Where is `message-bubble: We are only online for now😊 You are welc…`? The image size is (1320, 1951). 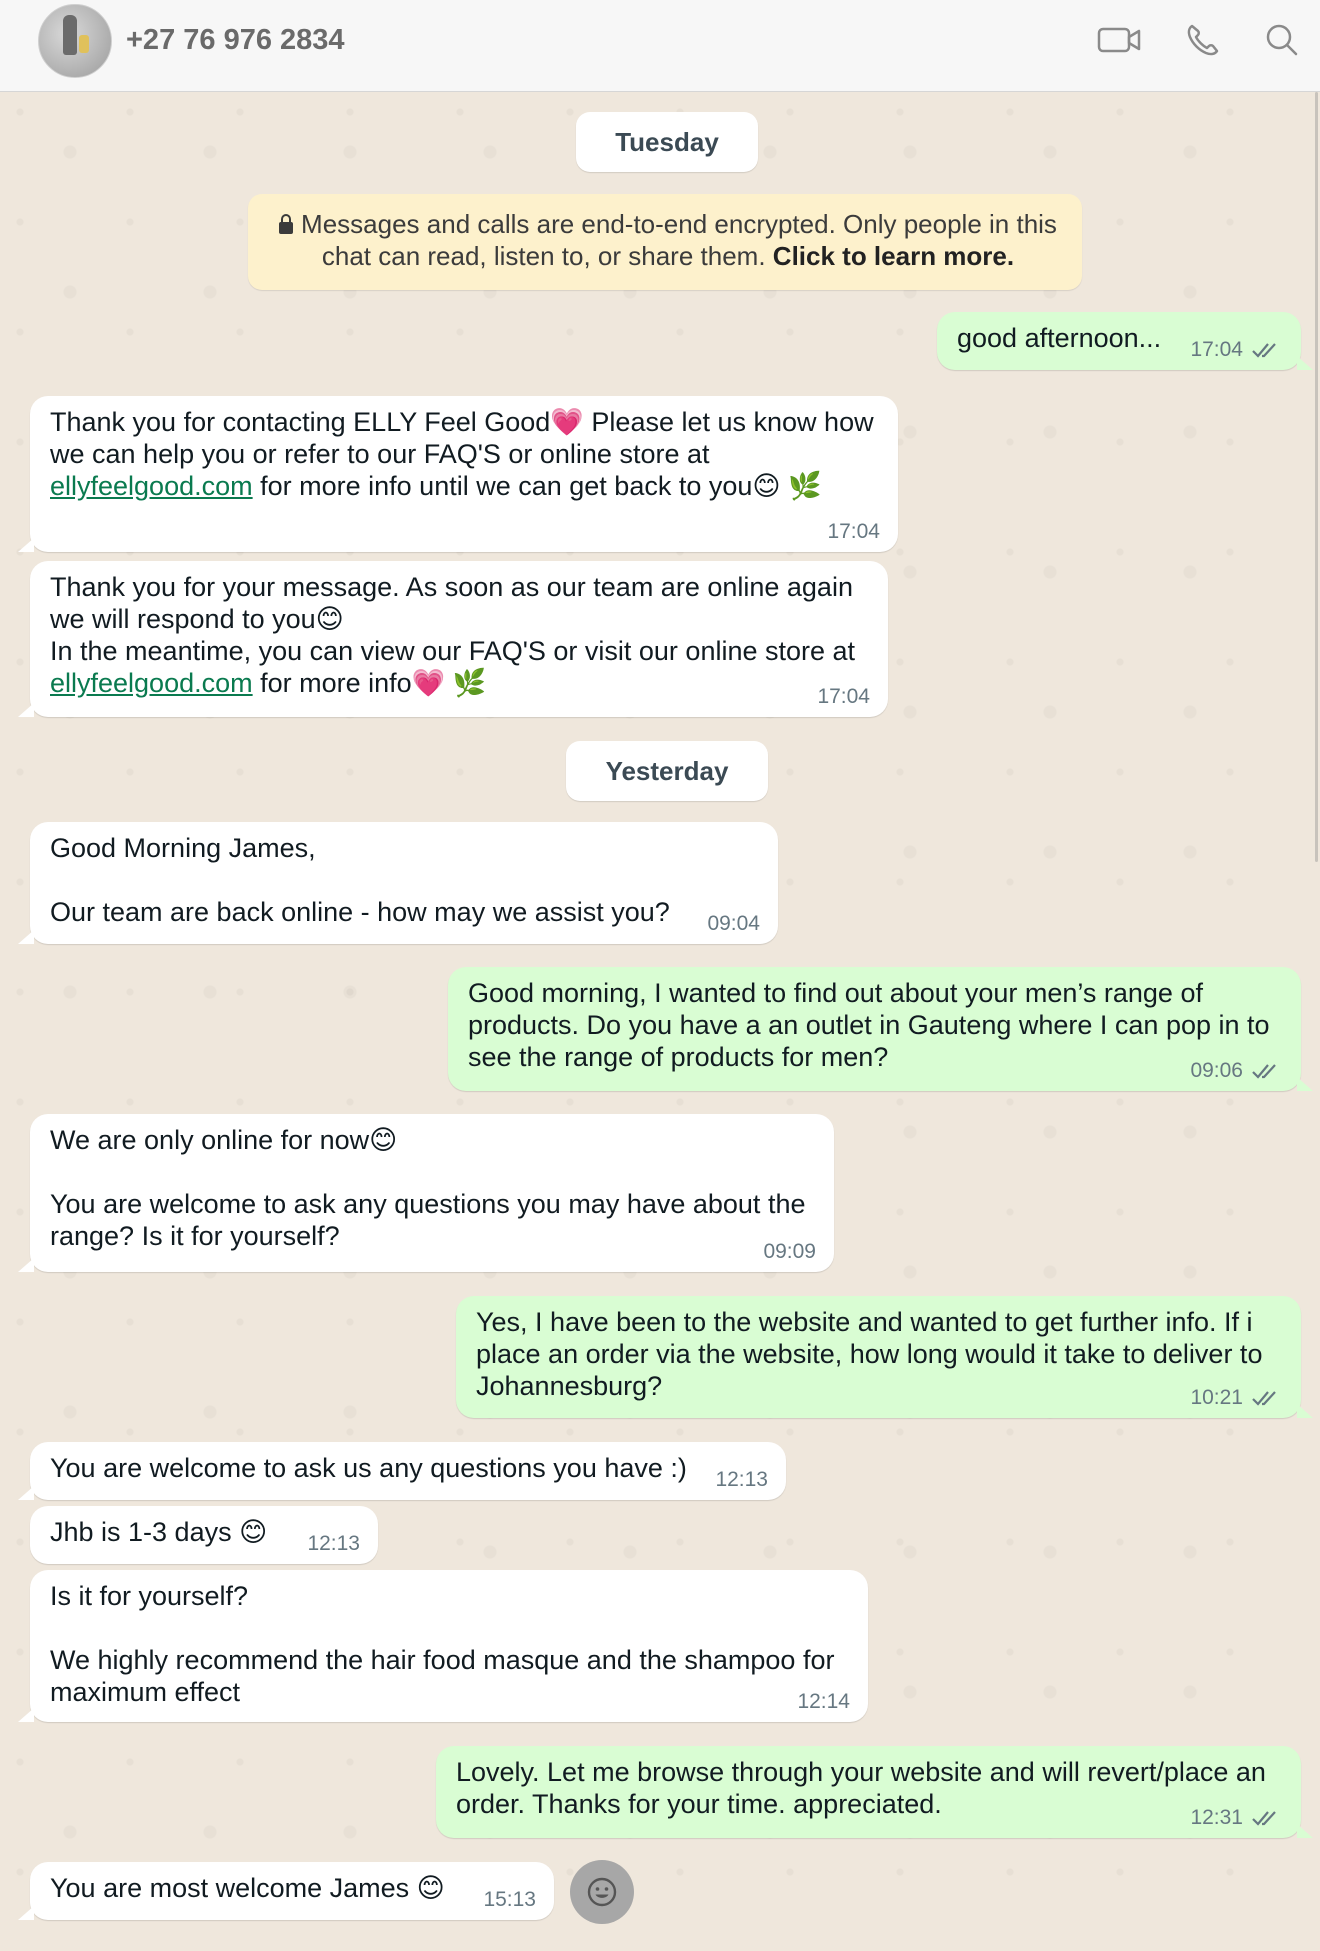
message-bubble: We are only online for now😊 You are welc… is located at coordinates (426, 1193).